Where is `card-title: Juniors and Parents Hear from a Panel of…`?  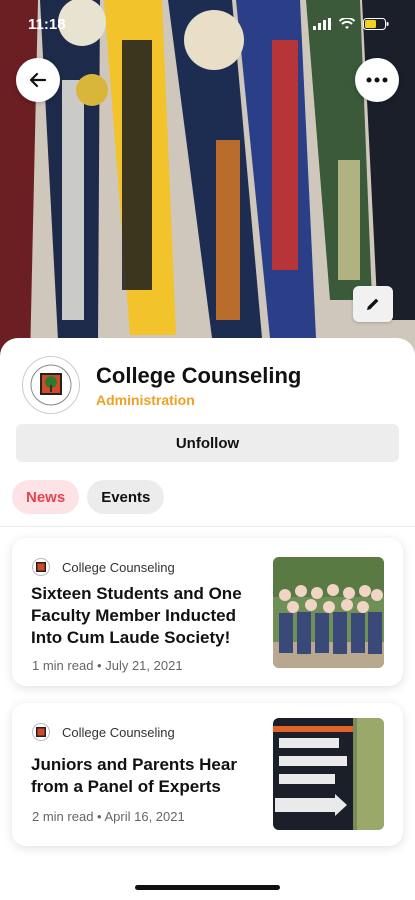
card-title: Juniors and Parents Hear from a Panel of… is located at coordinates (147, 776).